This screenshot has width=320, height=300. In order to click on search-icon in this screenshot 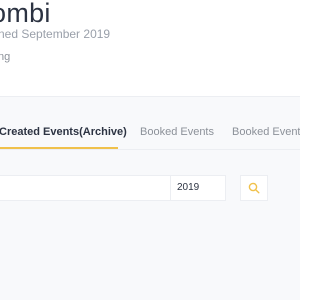, I will do `click(254, 188)`.